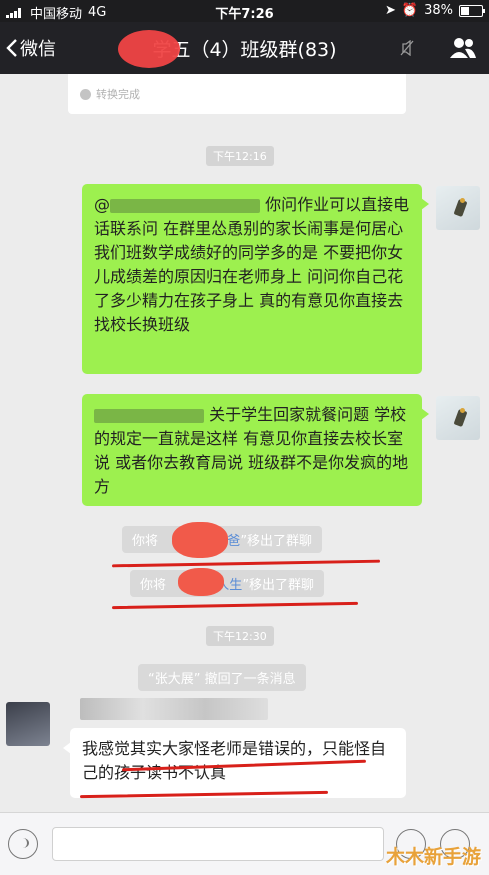  I want to click on nav-bar: 微信 学五（4）班级群(83), so click(244, 48).